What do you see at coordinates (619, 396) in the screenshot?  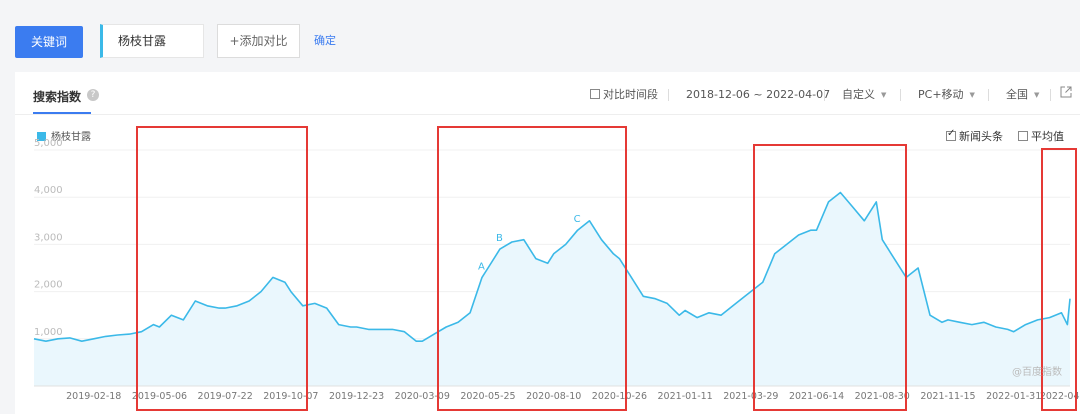 I see `x-tick-label: 2020-10-26` at bounding box center [619, 396].